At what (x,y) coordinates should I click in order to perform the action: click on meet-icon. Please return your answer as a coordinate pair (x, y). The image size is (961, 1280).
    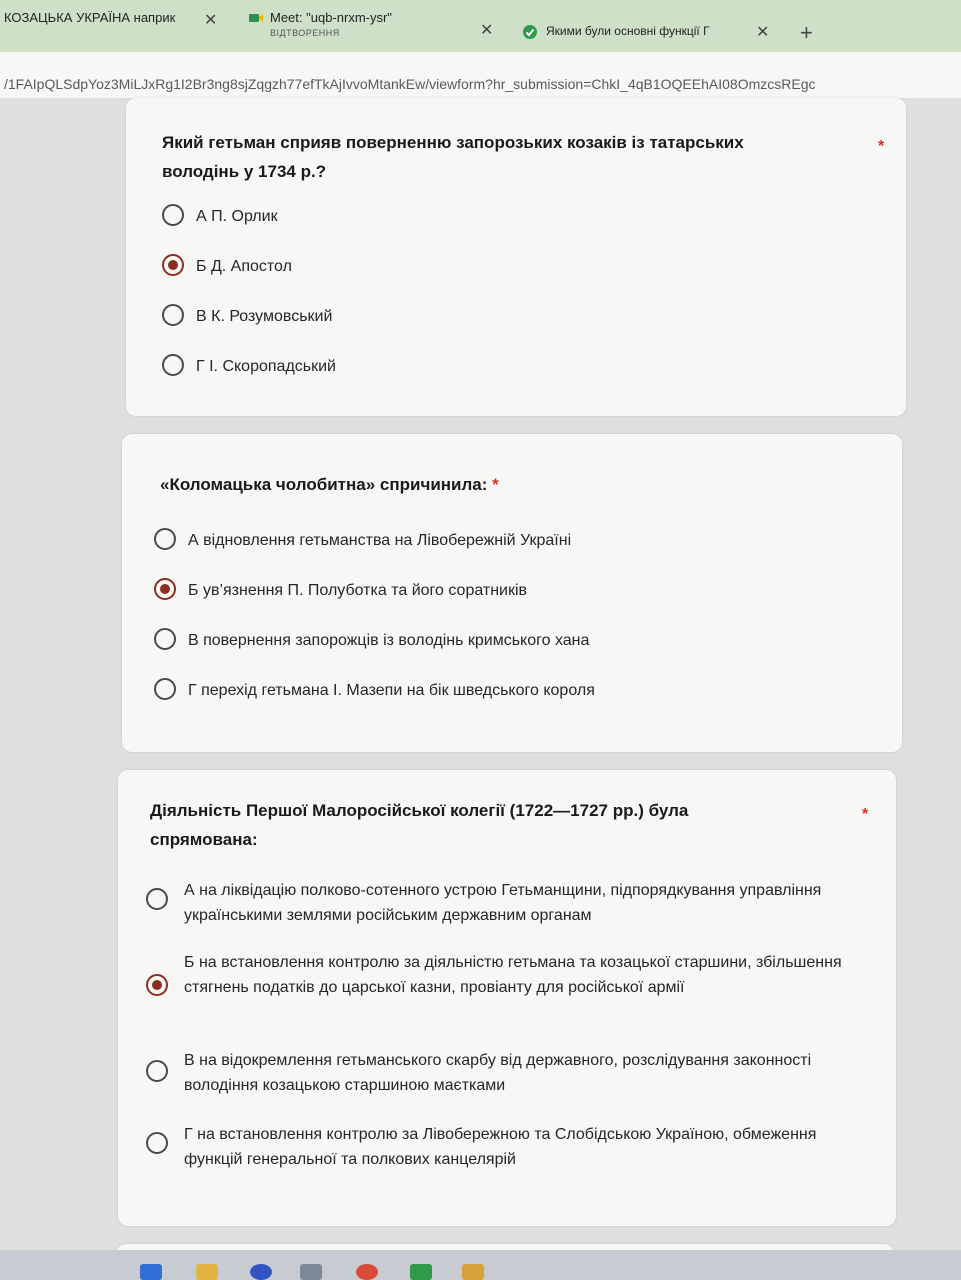
    Looking at the image, I should click on (256, 18).